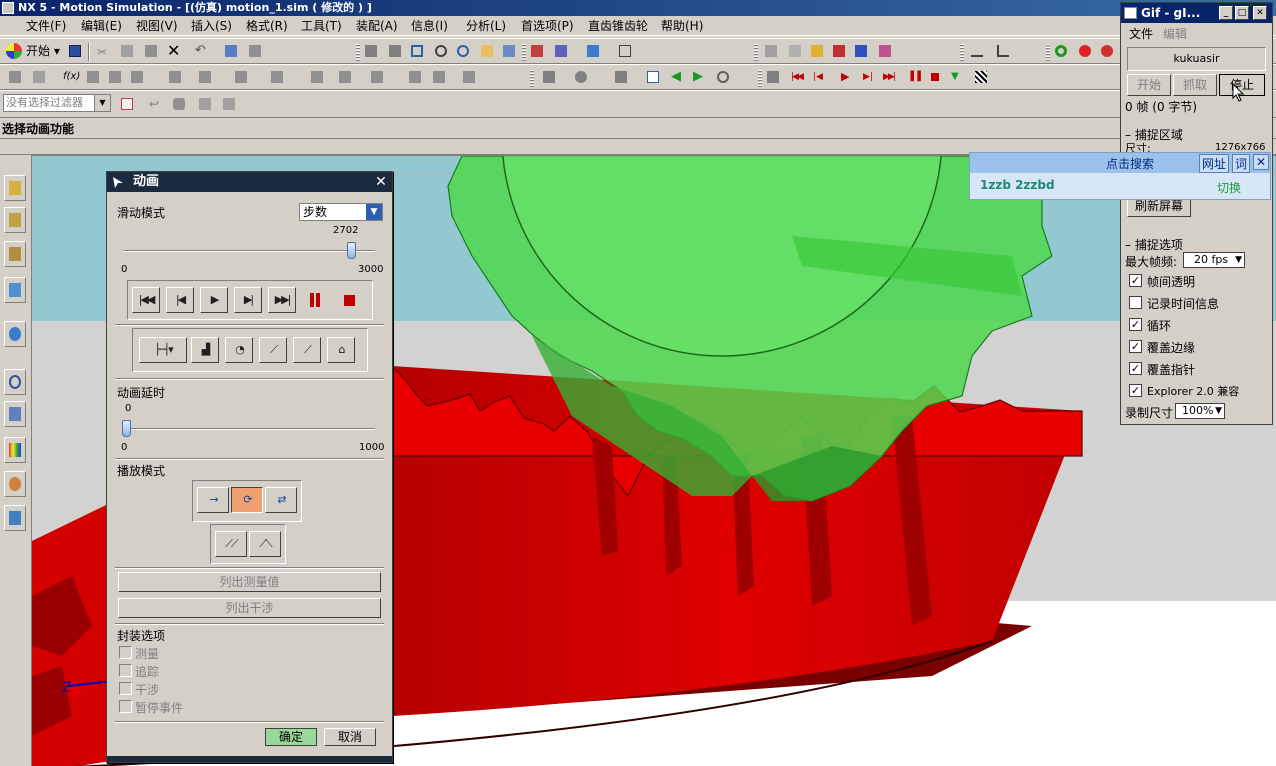 The width and height of the screenshot is (1276, 766). What do you see at coordinates (1141, 33) in the screenshot?
I see `gif-menu-file: 文件` at bounding box center [1141, 33].